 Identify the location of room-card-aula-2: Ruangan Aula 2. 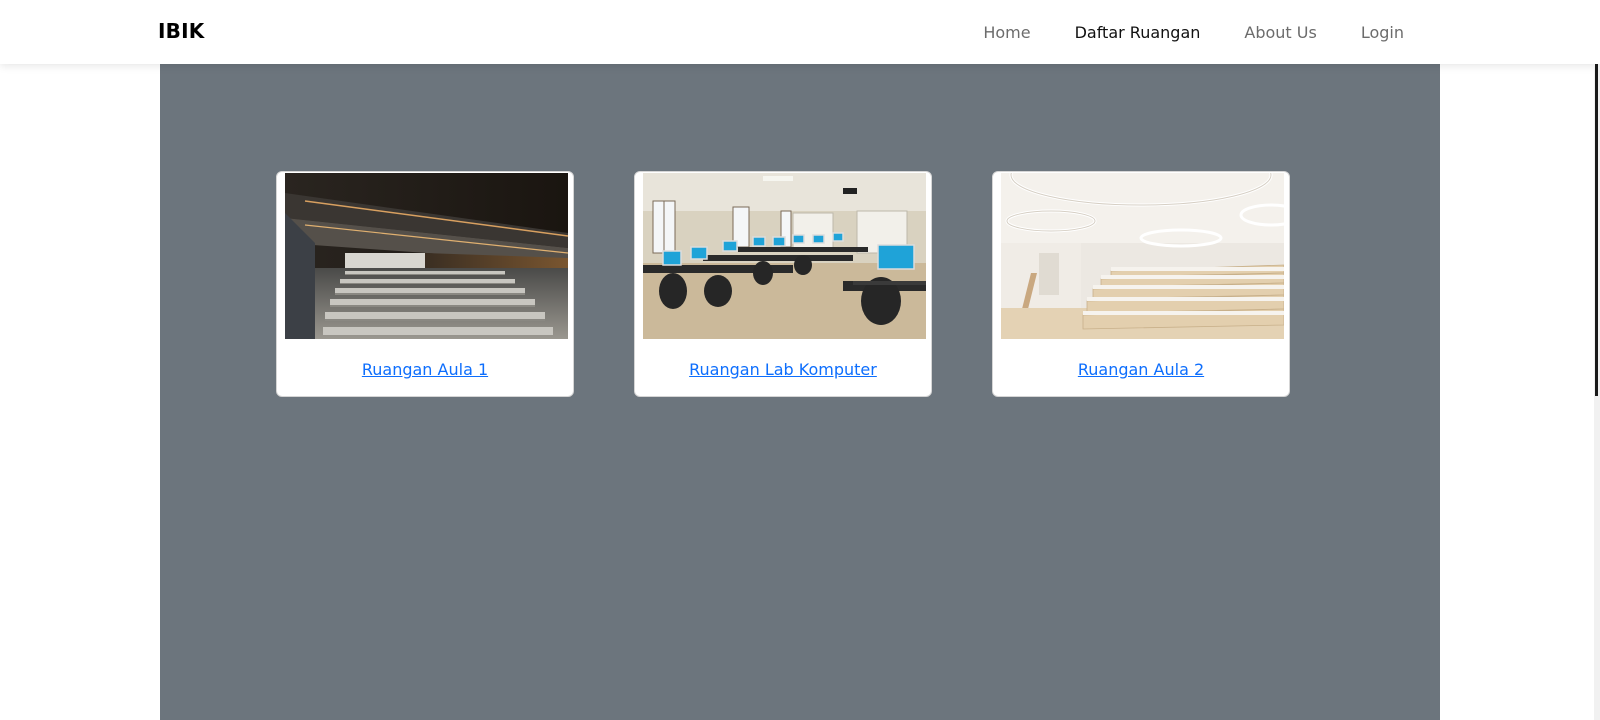
(1141, 284).